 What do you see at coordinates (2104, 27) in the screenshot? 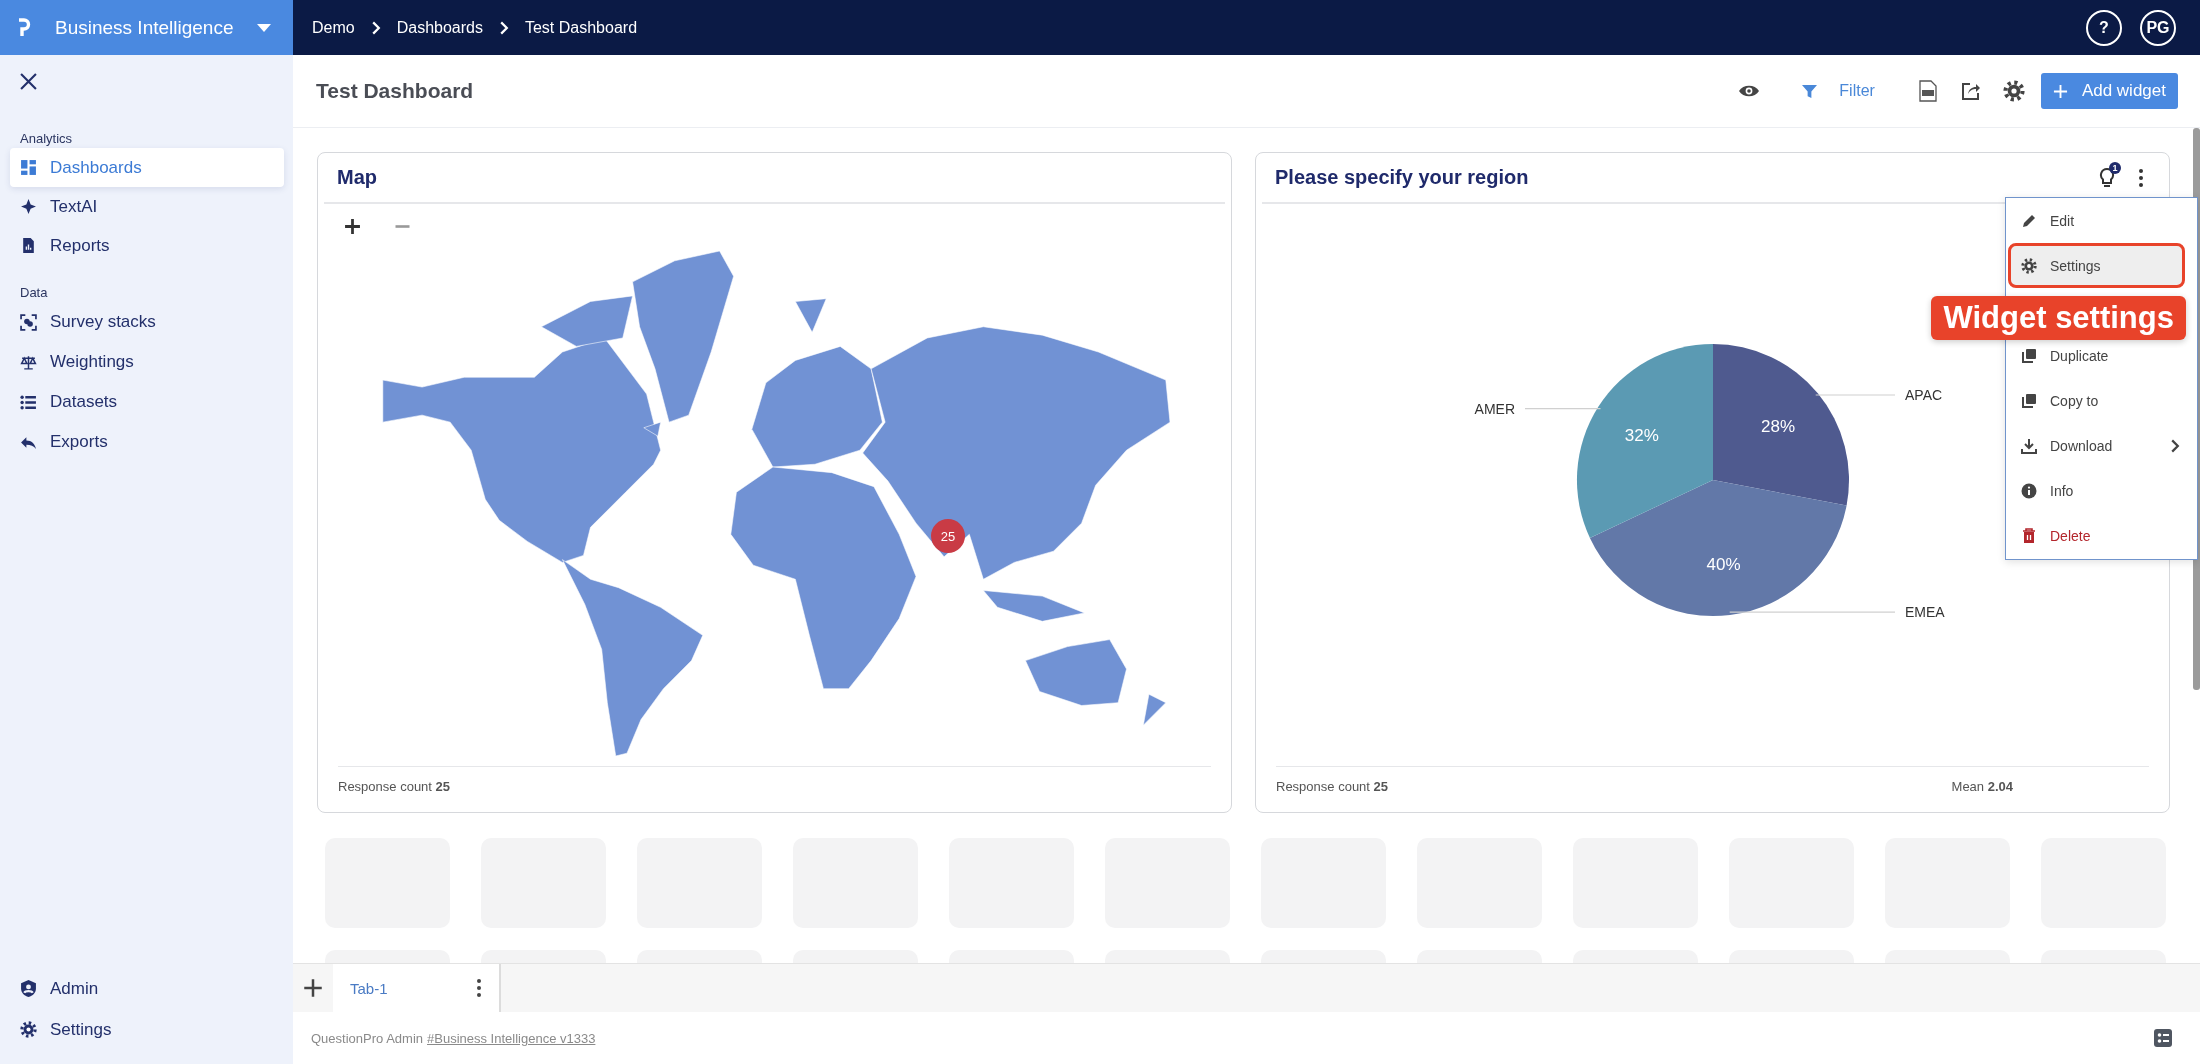
I see `help-button: ?` at bounding box center [2104, 27].